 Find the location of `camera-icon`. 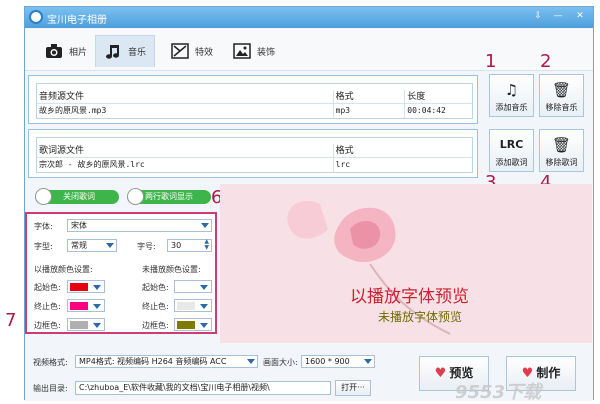

camera-icon is located at coordinates (54, 51).